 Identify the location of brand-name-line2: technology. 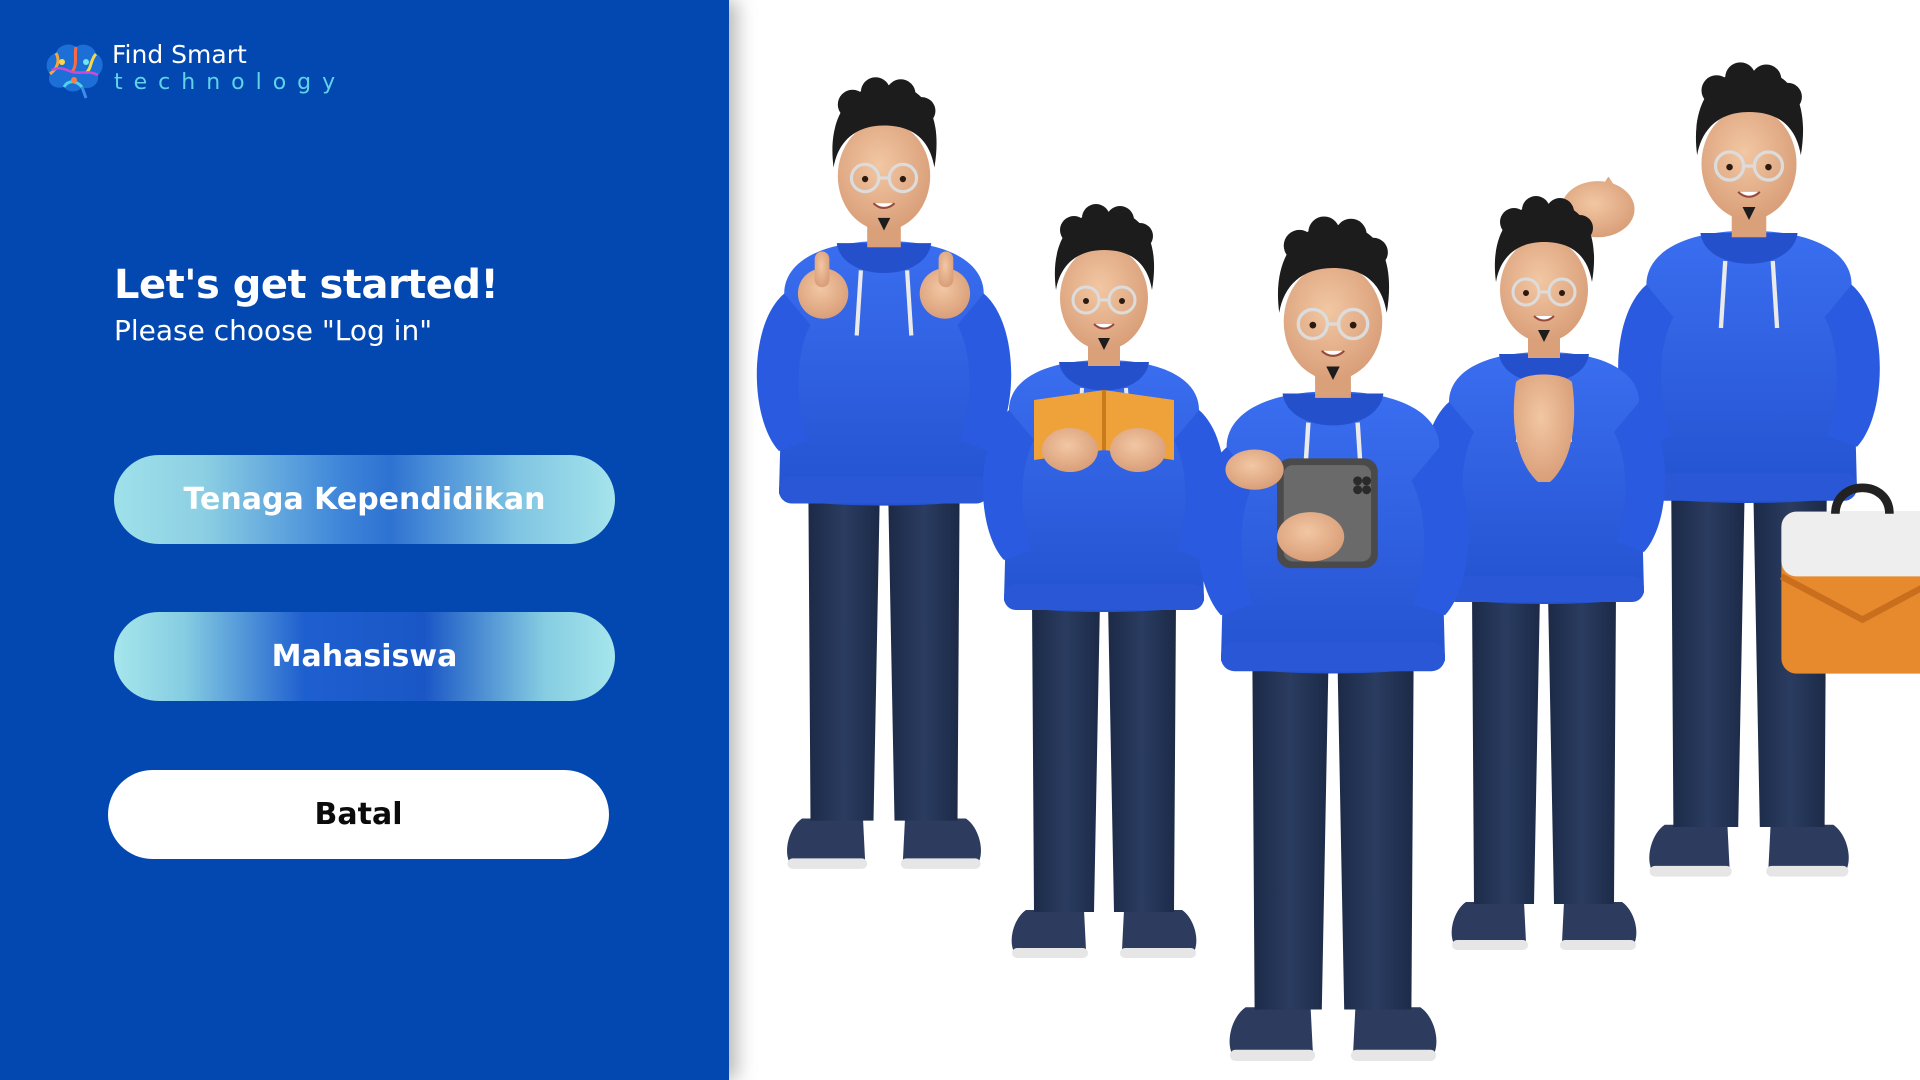
(230, 82).